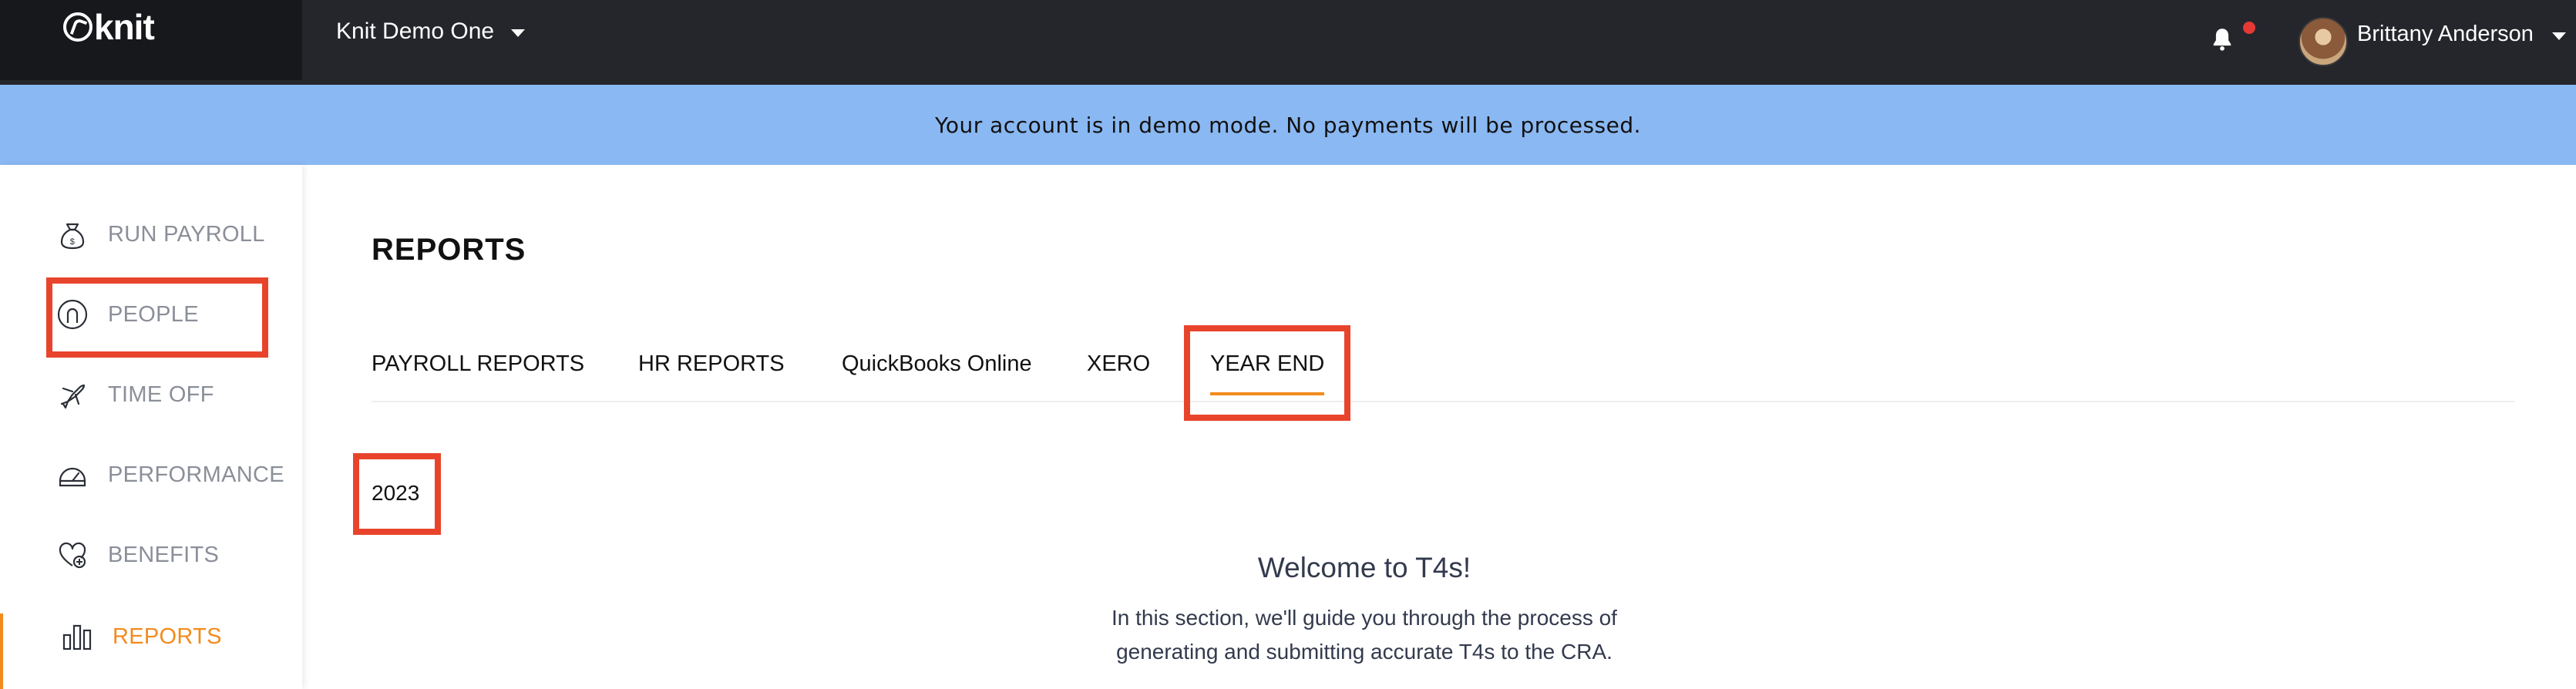 This screenshot has height=689, width=2576. Describe the element at coordinates (2445, 33) in the screenshot. I see `user-name: Brittany Anderson` at that location.